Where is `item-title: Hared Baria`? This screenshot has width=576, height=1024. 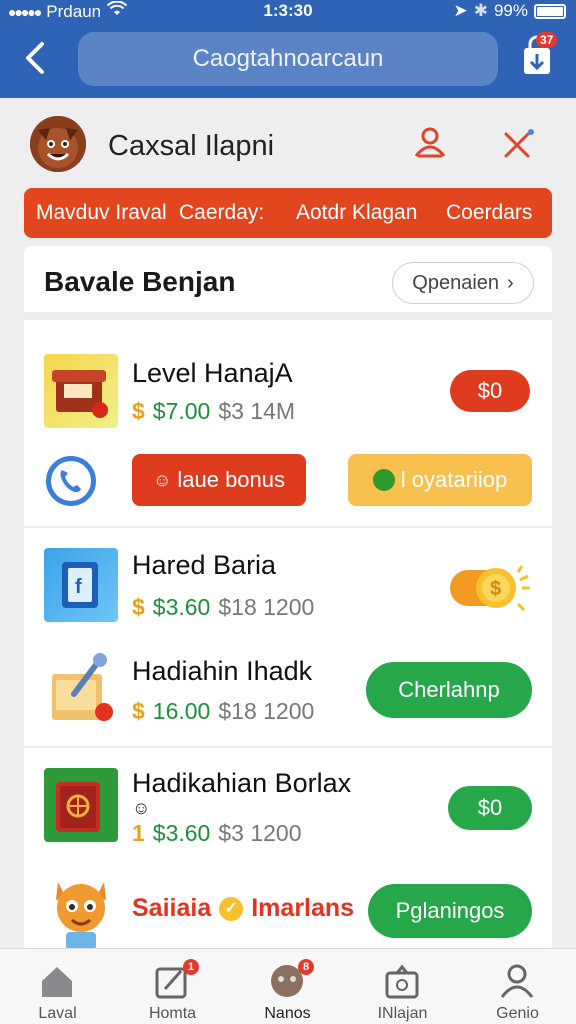 item-title: Hared Baria is located at coordinates (204, 565).